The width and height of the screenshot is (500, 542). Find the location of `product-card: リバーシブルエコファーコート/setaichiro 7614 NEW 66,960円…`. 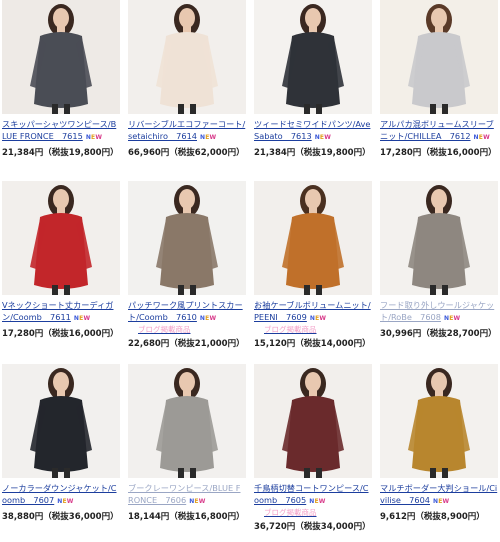

product-card: リバーシブルエコファーコート/setaichiro 7614 NEW 66,960円… is located at coordinates (187, 89).